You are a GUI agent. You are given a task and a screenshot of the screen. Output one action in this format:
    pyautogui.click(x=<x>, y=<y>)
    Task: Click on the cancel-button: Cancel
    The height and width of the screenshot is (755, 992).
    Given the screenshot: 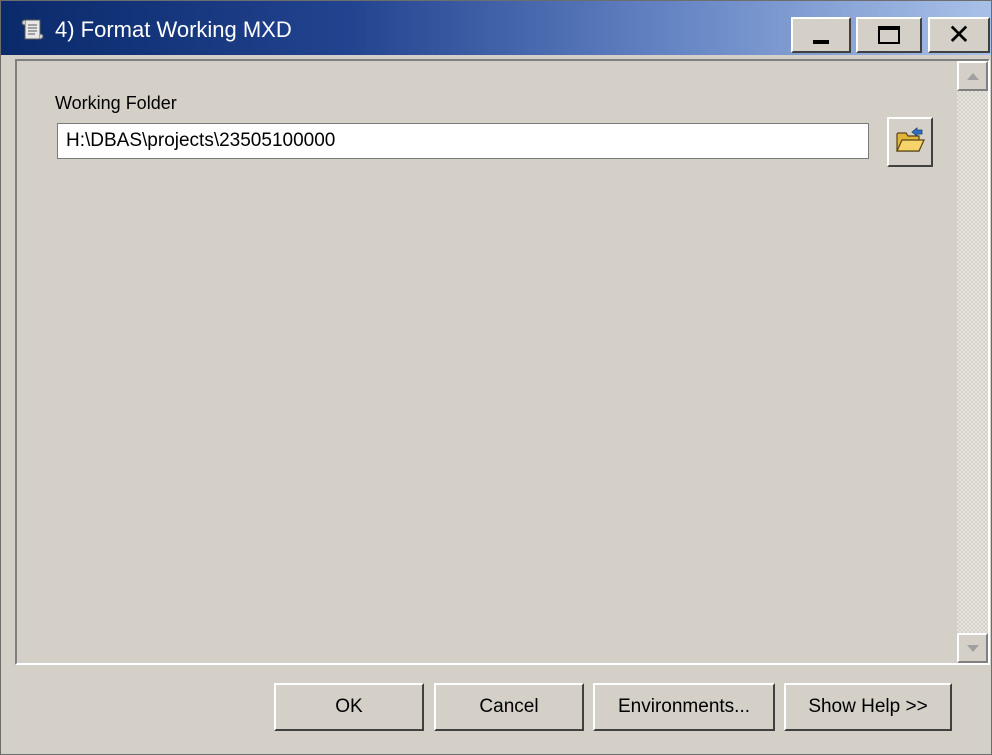 What is the action you would take?
    pyautogui.click(x=509, y=707)
    